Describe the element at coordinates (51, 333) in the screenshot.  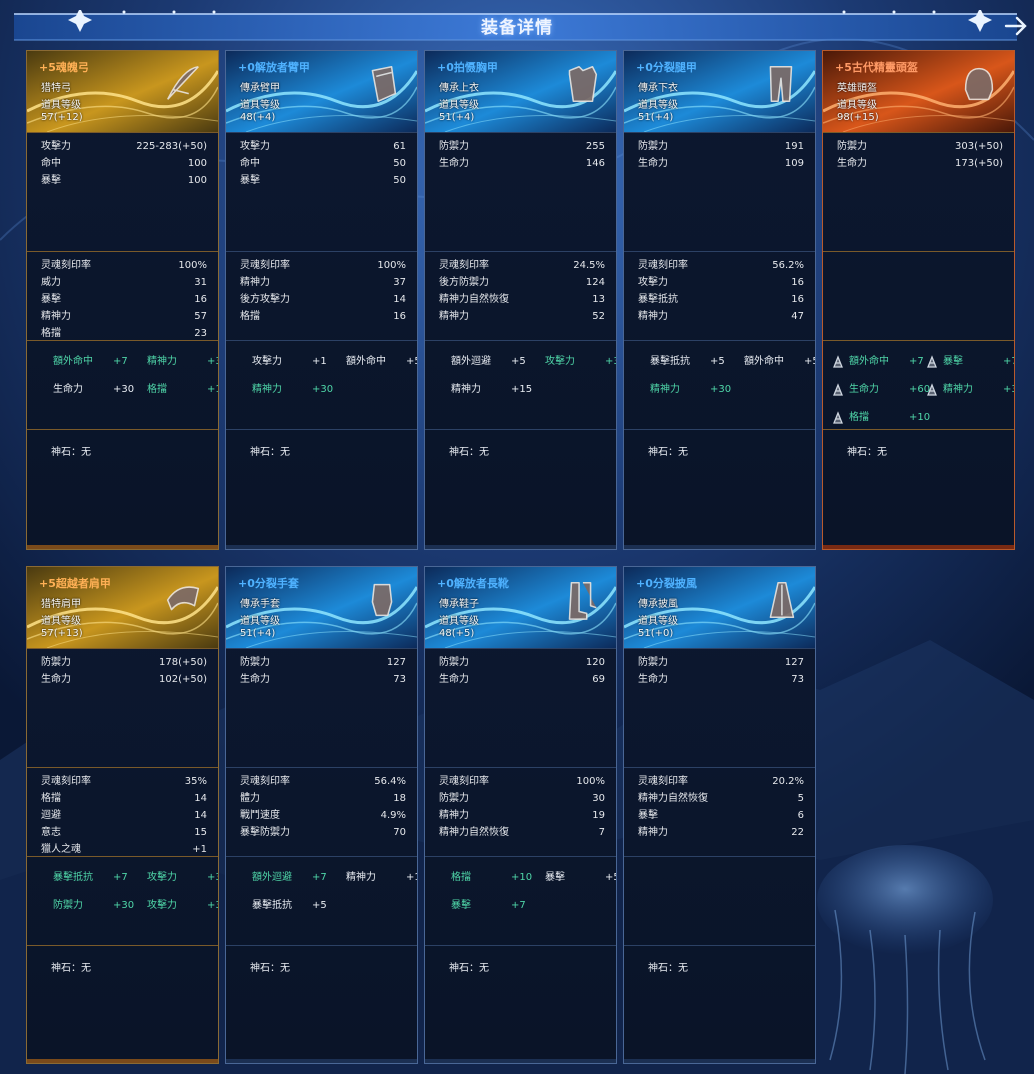
I see `stat-name: 格擋` at that location.